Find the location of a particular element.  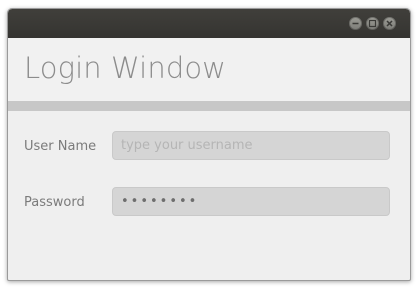

password-label: Password is located at coordinates (54, 202).